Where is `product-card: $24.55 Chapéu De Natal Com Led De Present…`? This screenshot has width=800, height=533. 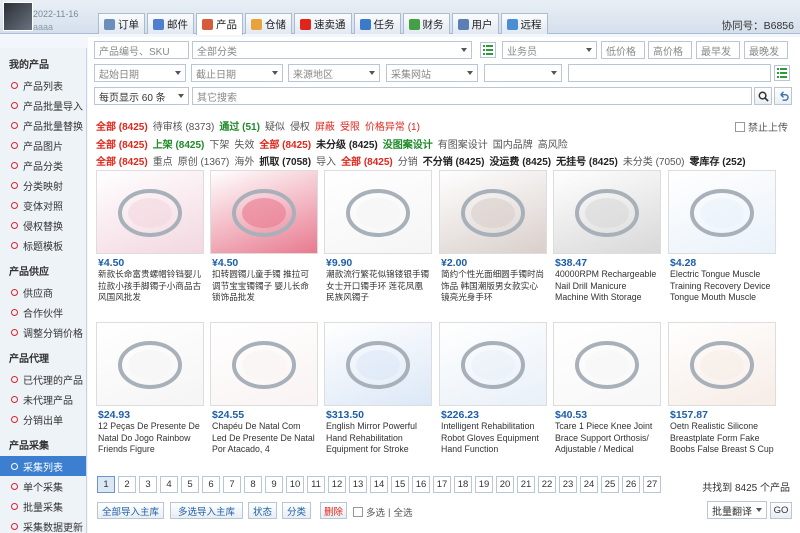
product-card: $24.55 Chapéu De Natal Com Led De Present… is located at coordinates (264, 397).